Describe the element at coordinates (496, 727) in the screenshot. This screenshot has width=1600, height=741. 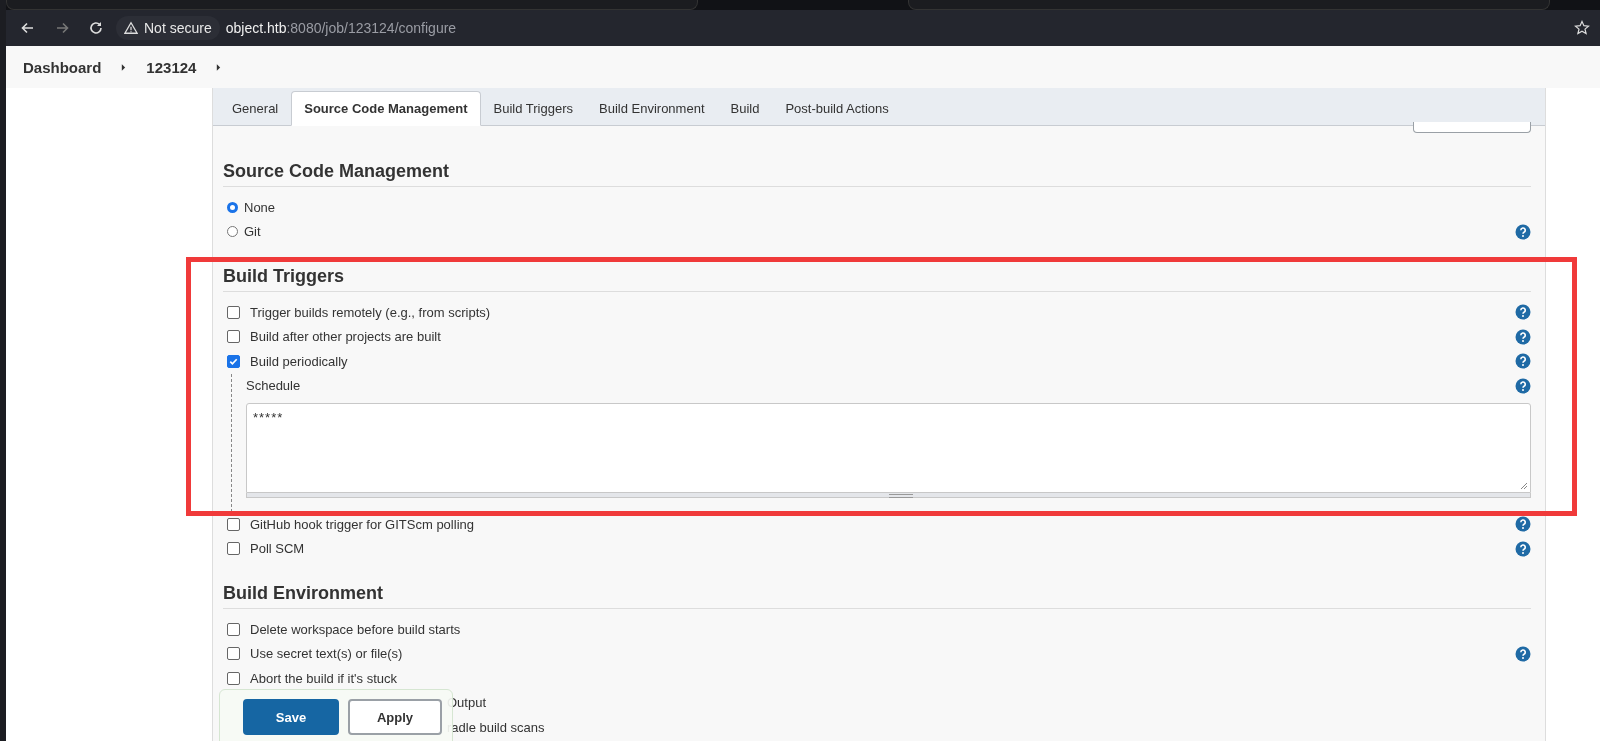
I see `option-label: radle build scans` at that location.